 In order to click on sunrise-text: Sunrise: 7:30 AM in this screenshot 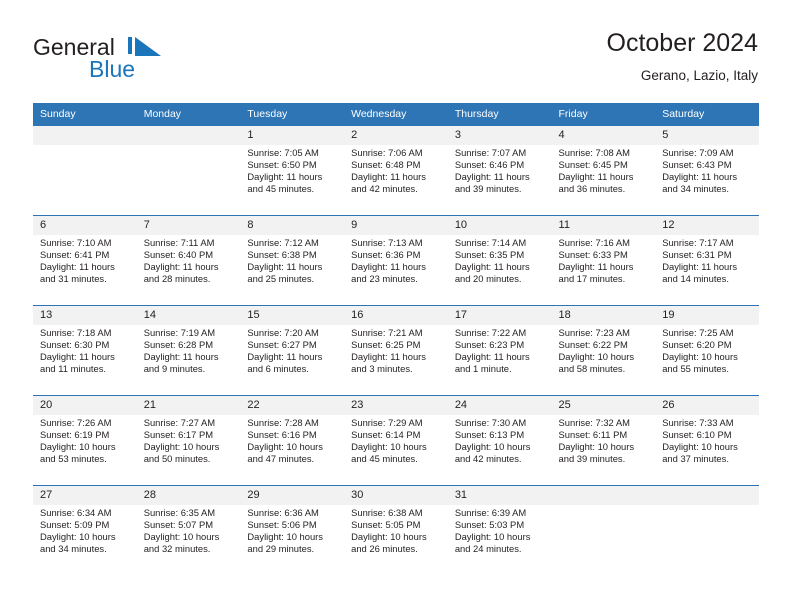, I will do `click(490, 422)`.